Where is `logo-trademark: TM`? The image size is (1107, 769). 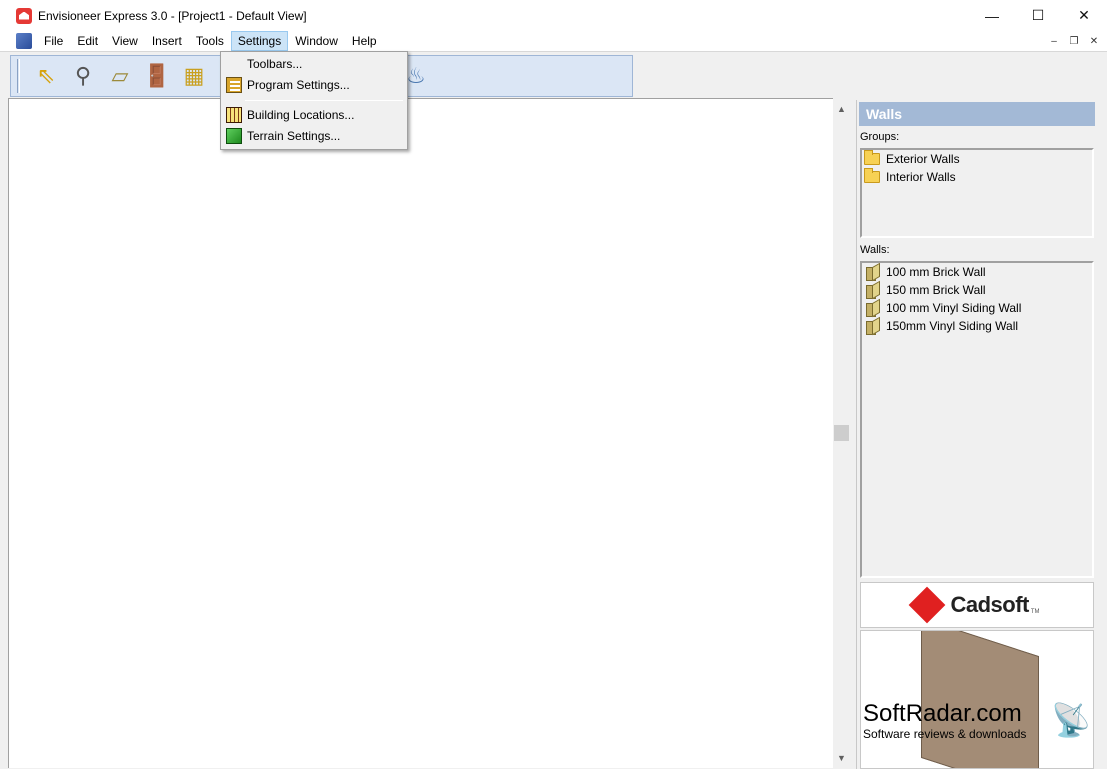 logo-trademark: TM is located at coordinates (1035, 612).